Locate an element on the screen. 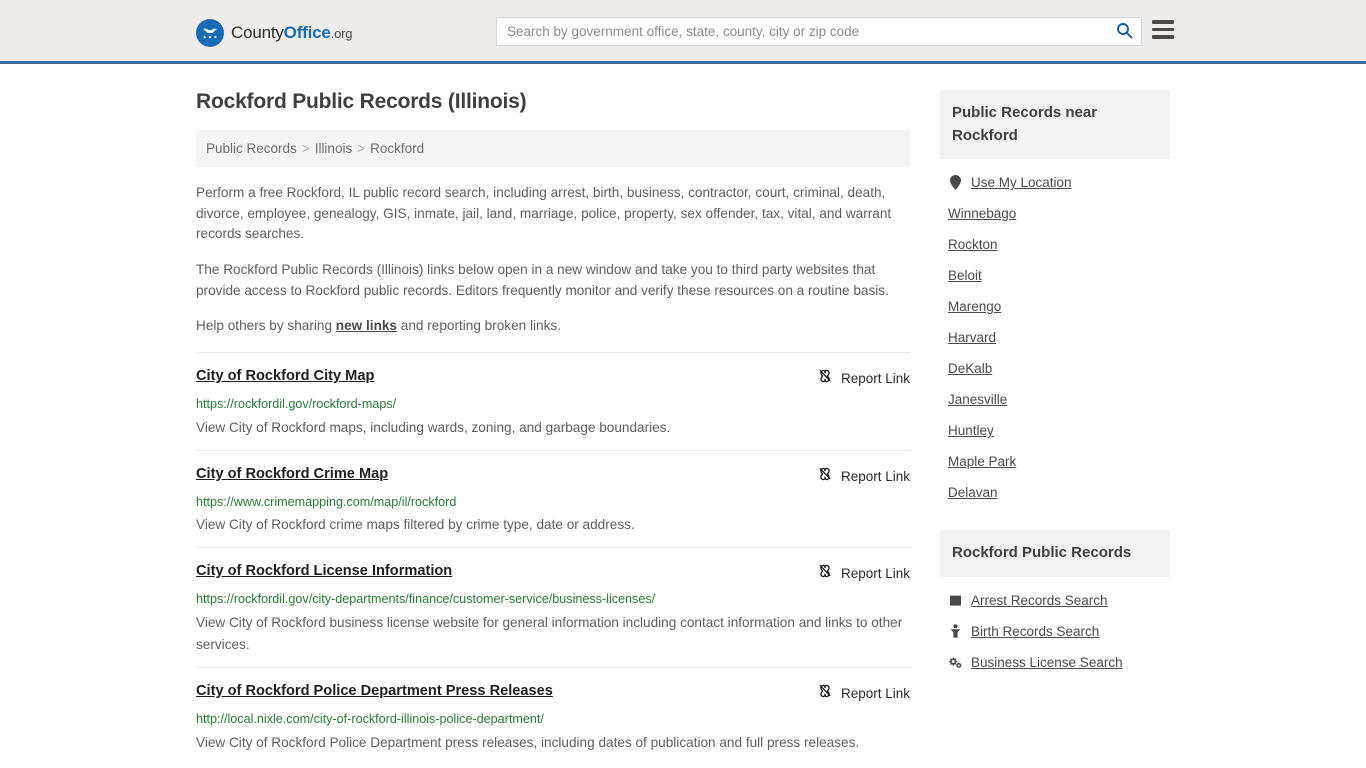 The height and width of the screenshot is (768, 1366). map-pin-icon is located at coordinates (955, 182).